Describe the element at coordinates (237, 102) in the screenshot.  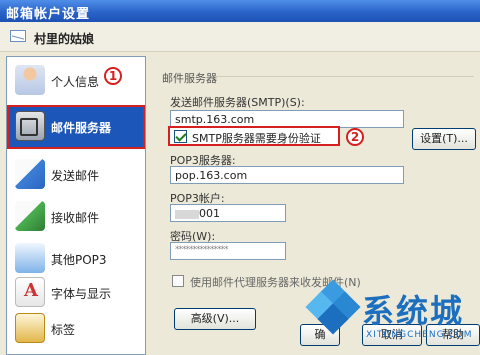
I see `smtp-label: 发送邮件服务器(SMTP)(S):` at that location.